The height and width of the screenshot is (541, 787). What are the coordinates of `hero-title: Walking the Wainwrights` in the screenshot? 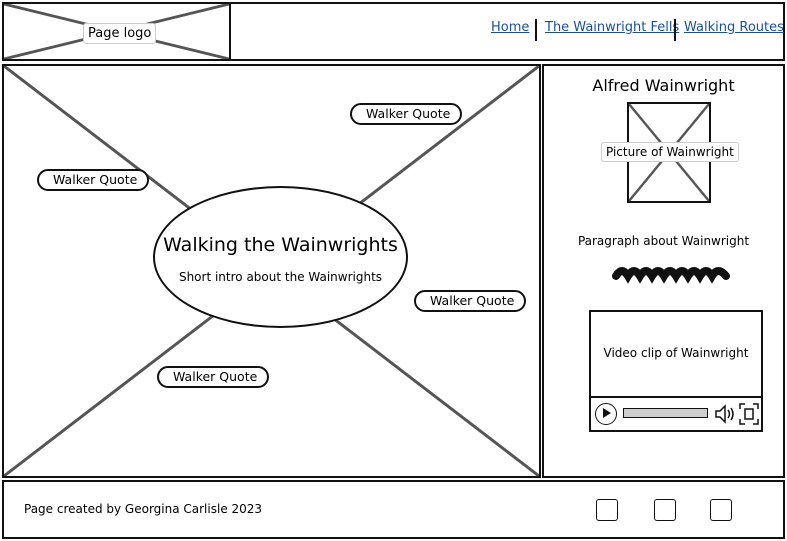 It's located at (280, 245).